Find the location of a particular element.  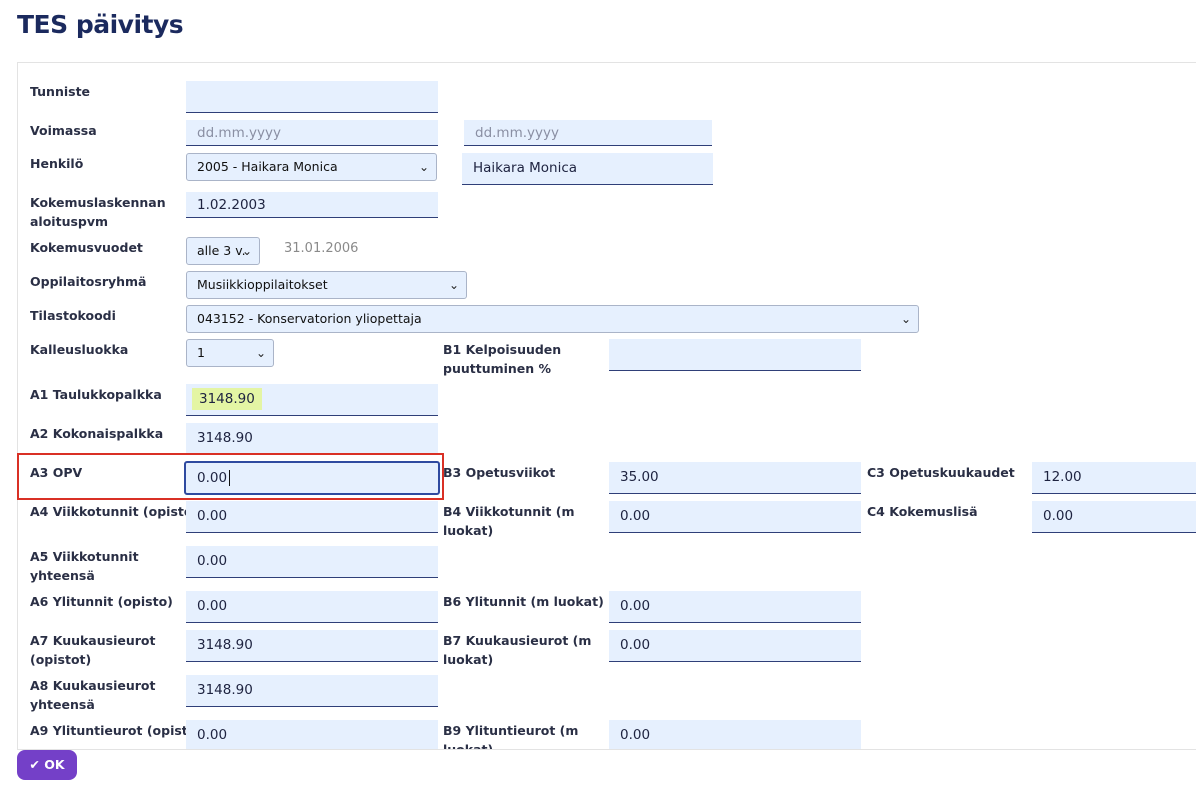

label-a6: A6 Ylitunnit (opisto) is located at coordinates (101, 601).